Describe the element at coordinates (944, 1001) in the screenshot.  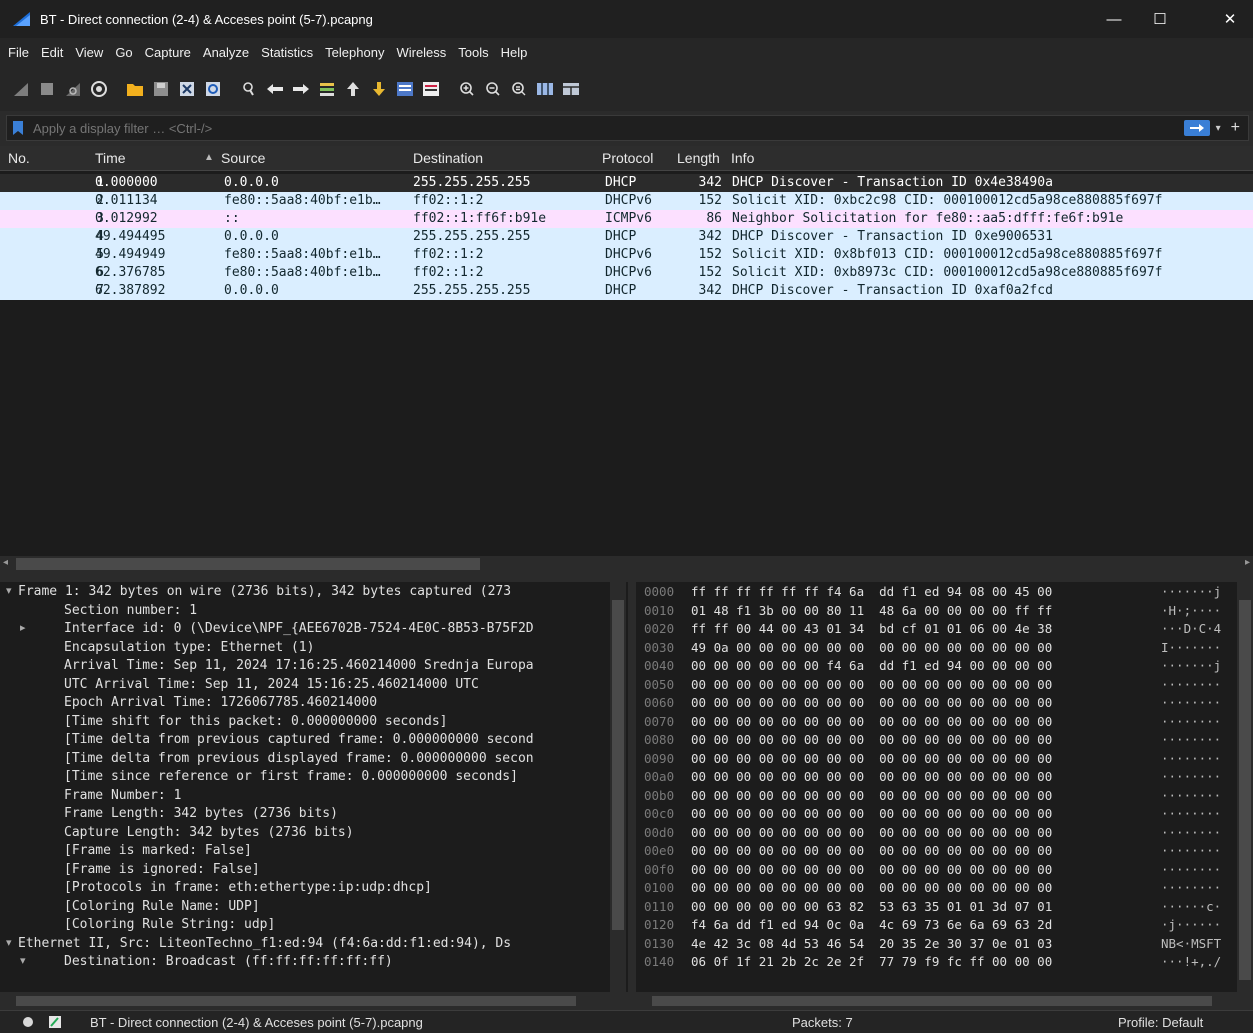
I see `bytes-hscrollbar` at that location.